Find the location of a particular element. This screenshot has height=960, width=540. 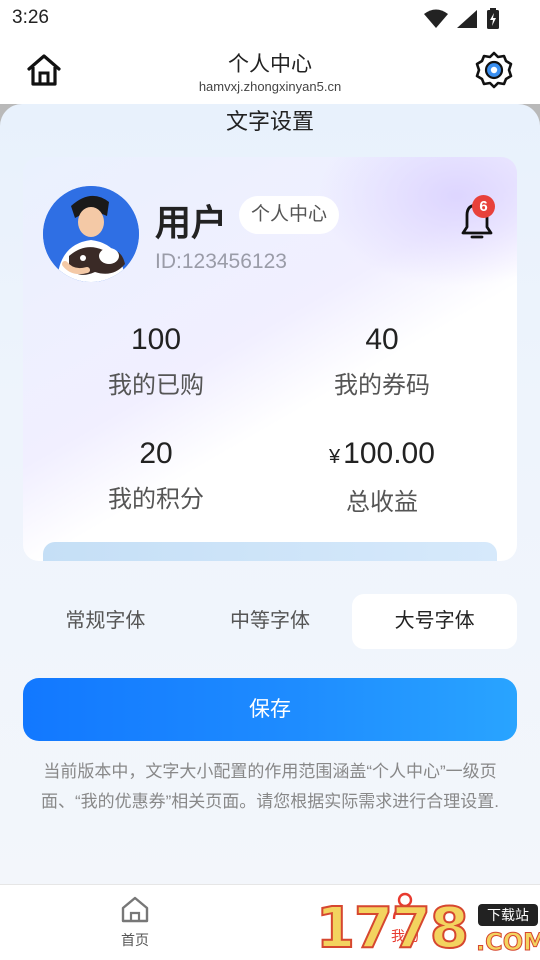

sheet-title: 文字设置 is located at coordinates (269, 121).